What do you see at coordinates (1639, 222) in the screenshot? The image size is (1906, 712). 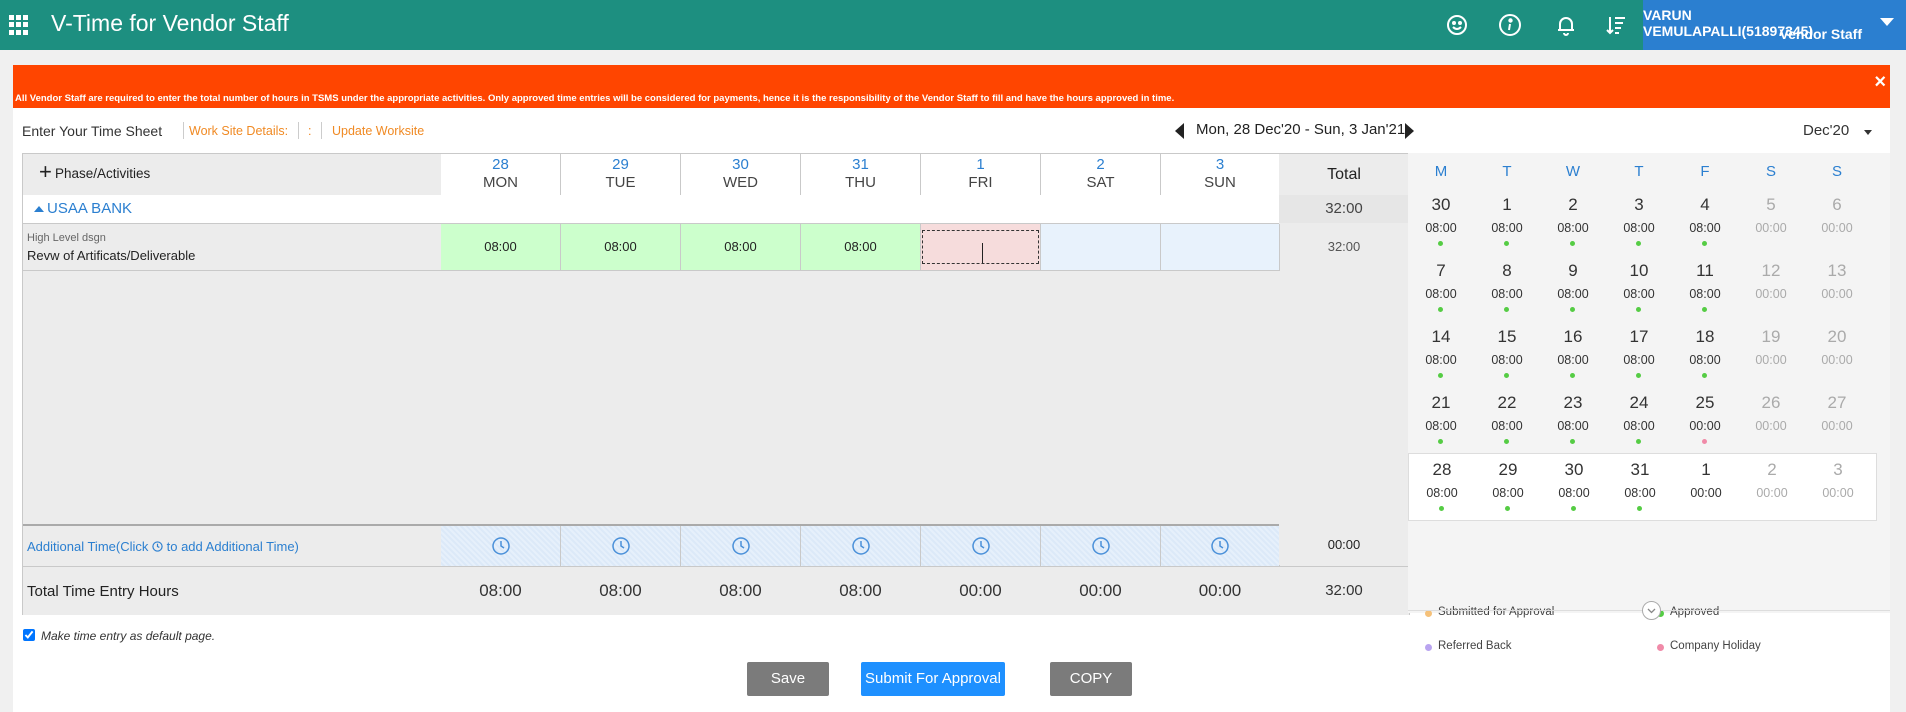 I see `calendar-day: 3 08:00` at bounding box center [1639, 222].